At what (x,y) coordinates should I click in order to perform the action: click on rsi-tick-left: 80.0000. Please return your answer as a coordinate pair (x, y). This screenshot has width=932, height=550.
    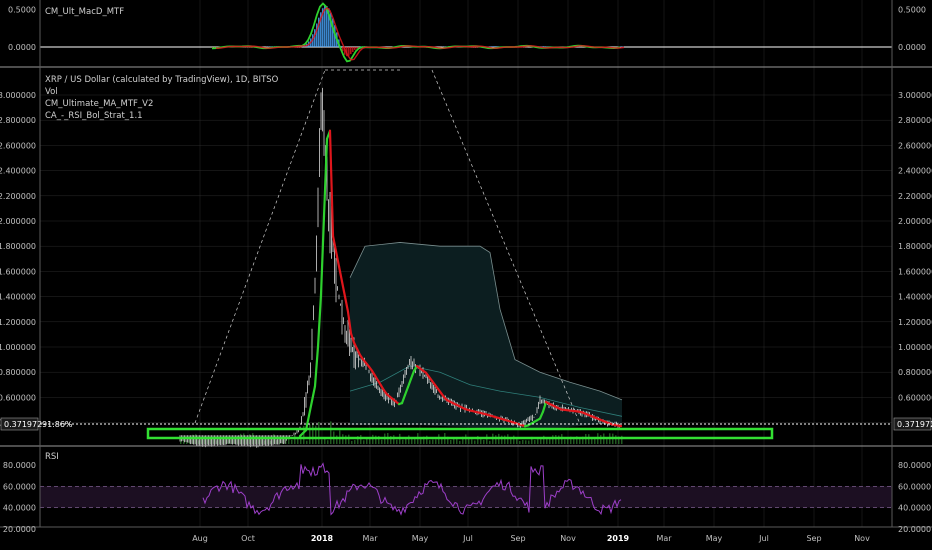
    Looking at the image, I should click on (19, 465).